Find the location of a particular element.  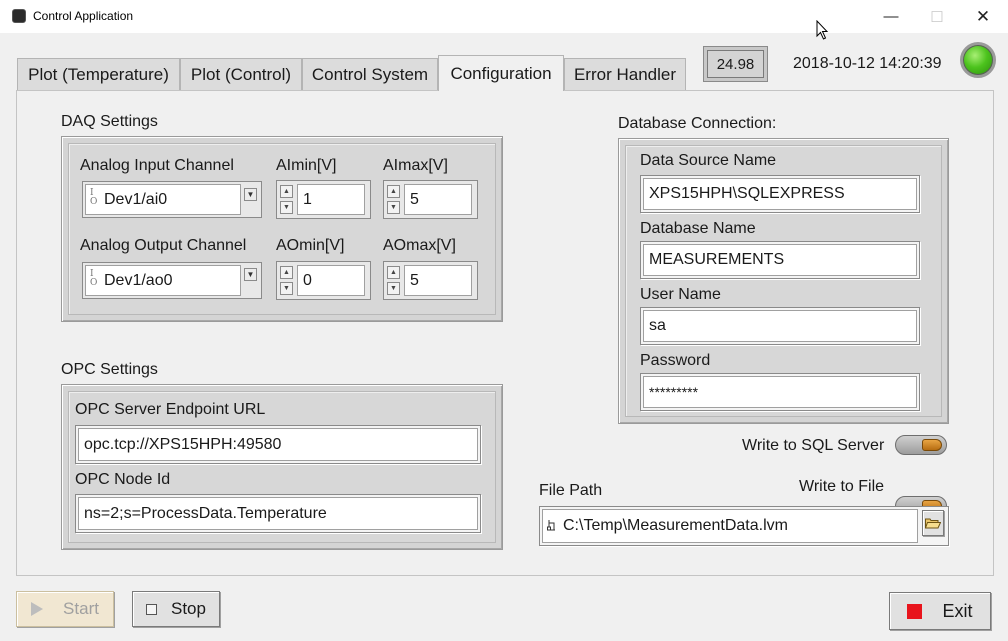

dbname-field: MEASUREMENTS is located at coordinates (780, 260).